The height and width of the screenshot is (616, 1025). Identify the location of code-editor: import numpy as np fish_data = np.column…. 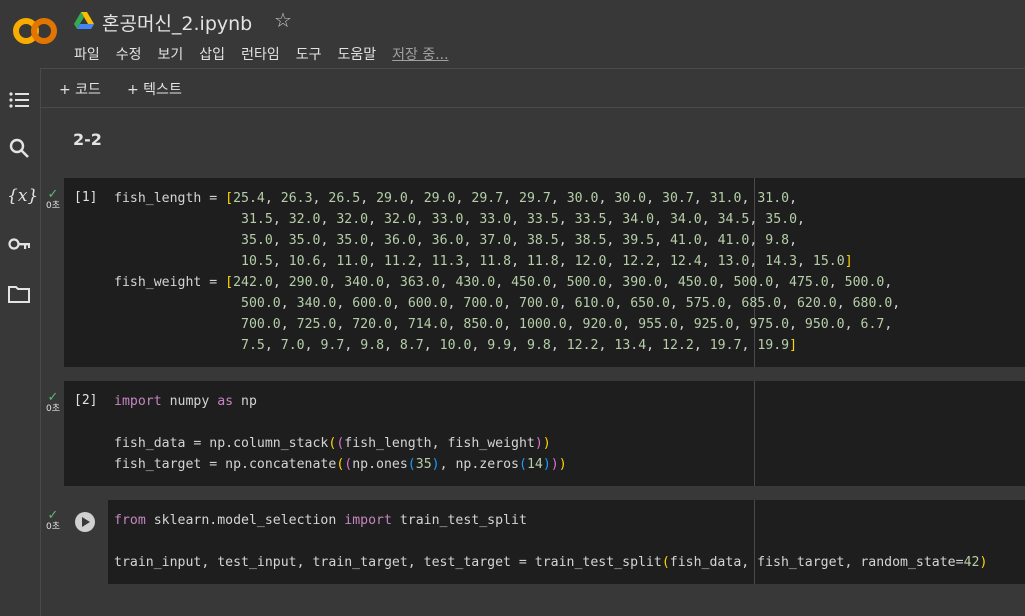
(340, 433).